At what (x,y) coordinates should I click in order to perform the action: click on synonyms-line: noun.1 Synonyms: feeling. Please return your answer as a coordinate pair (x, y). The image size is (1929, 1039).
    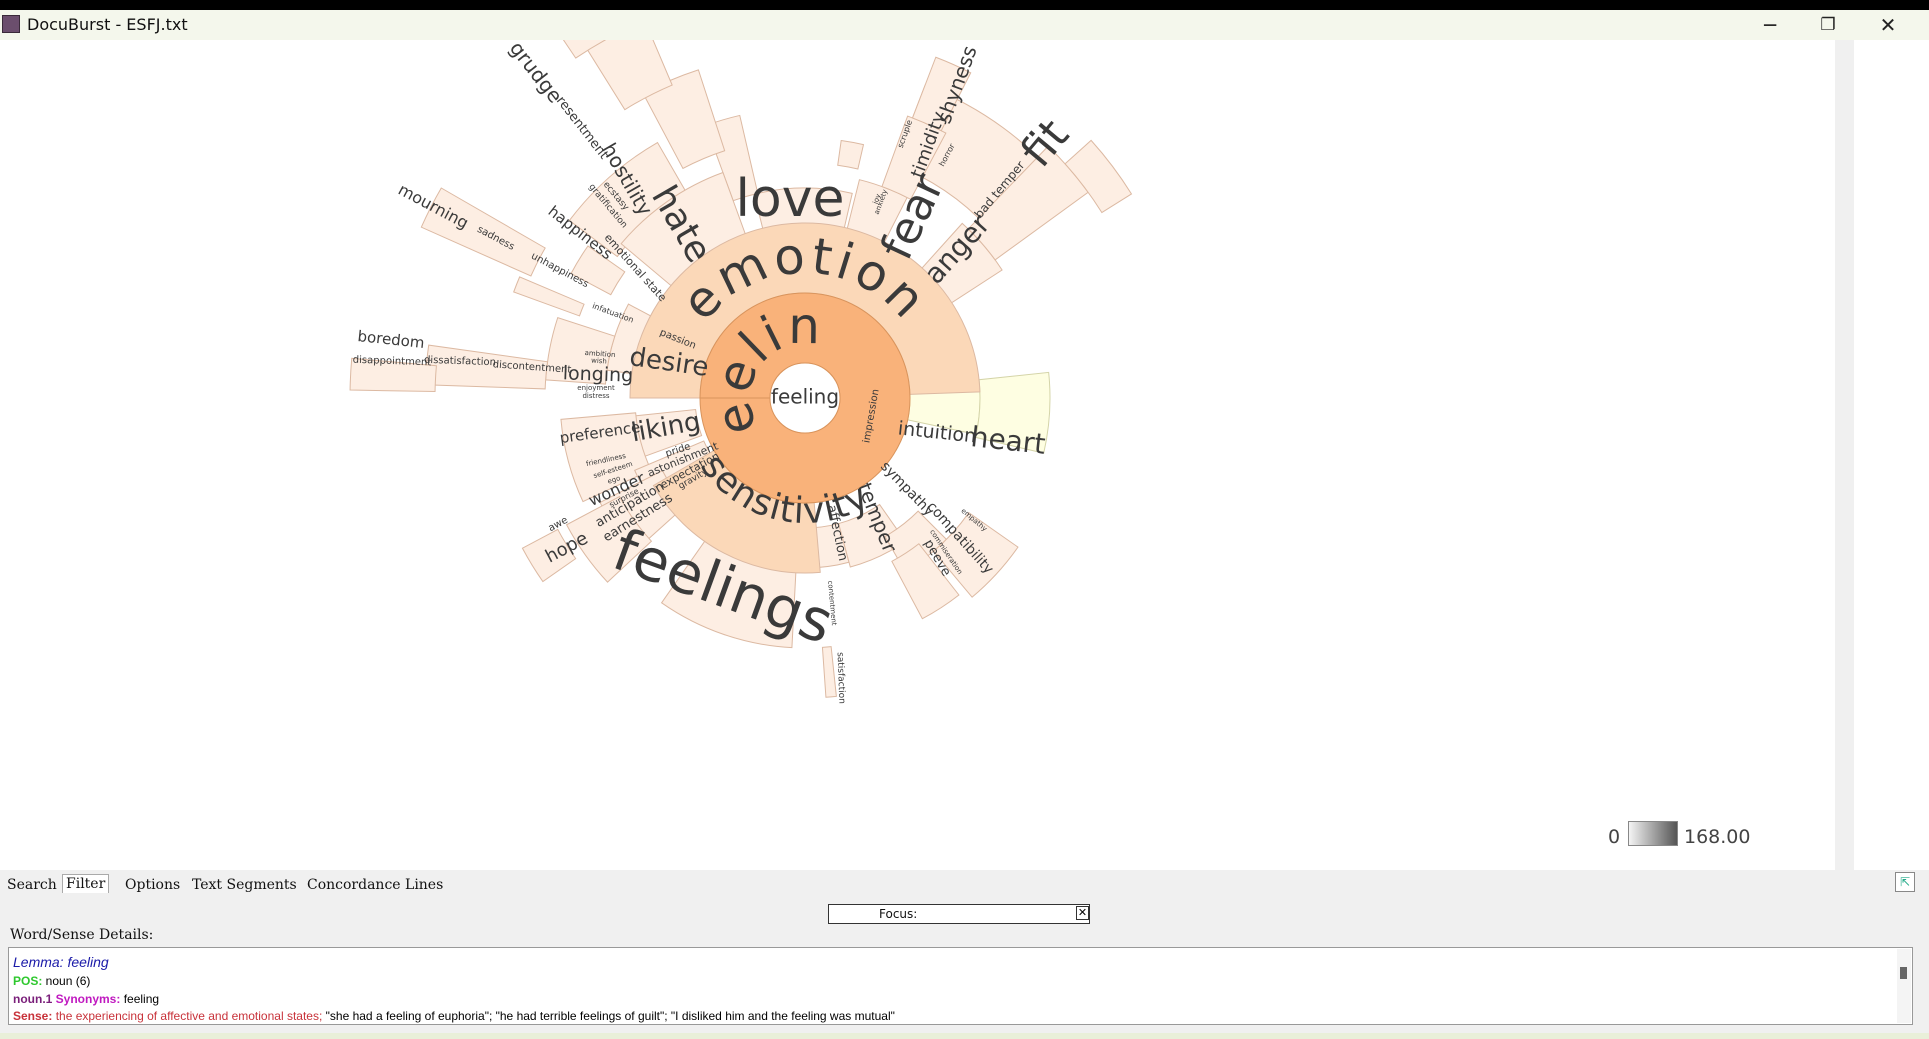
    Looking at the image, I should click on (86, 999).